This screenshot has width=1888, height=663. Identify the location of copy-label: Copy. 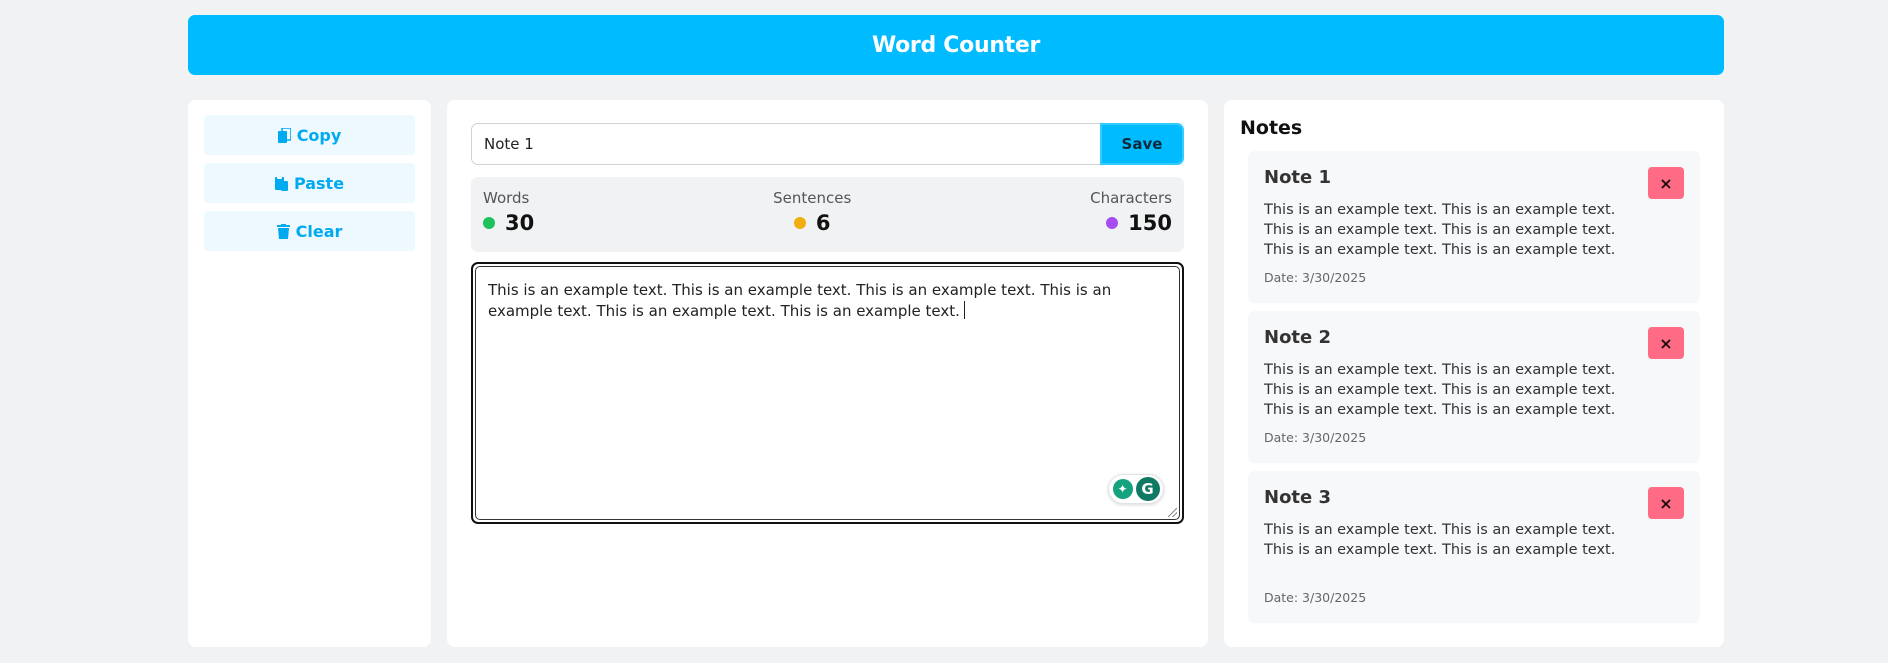
(319, 135).